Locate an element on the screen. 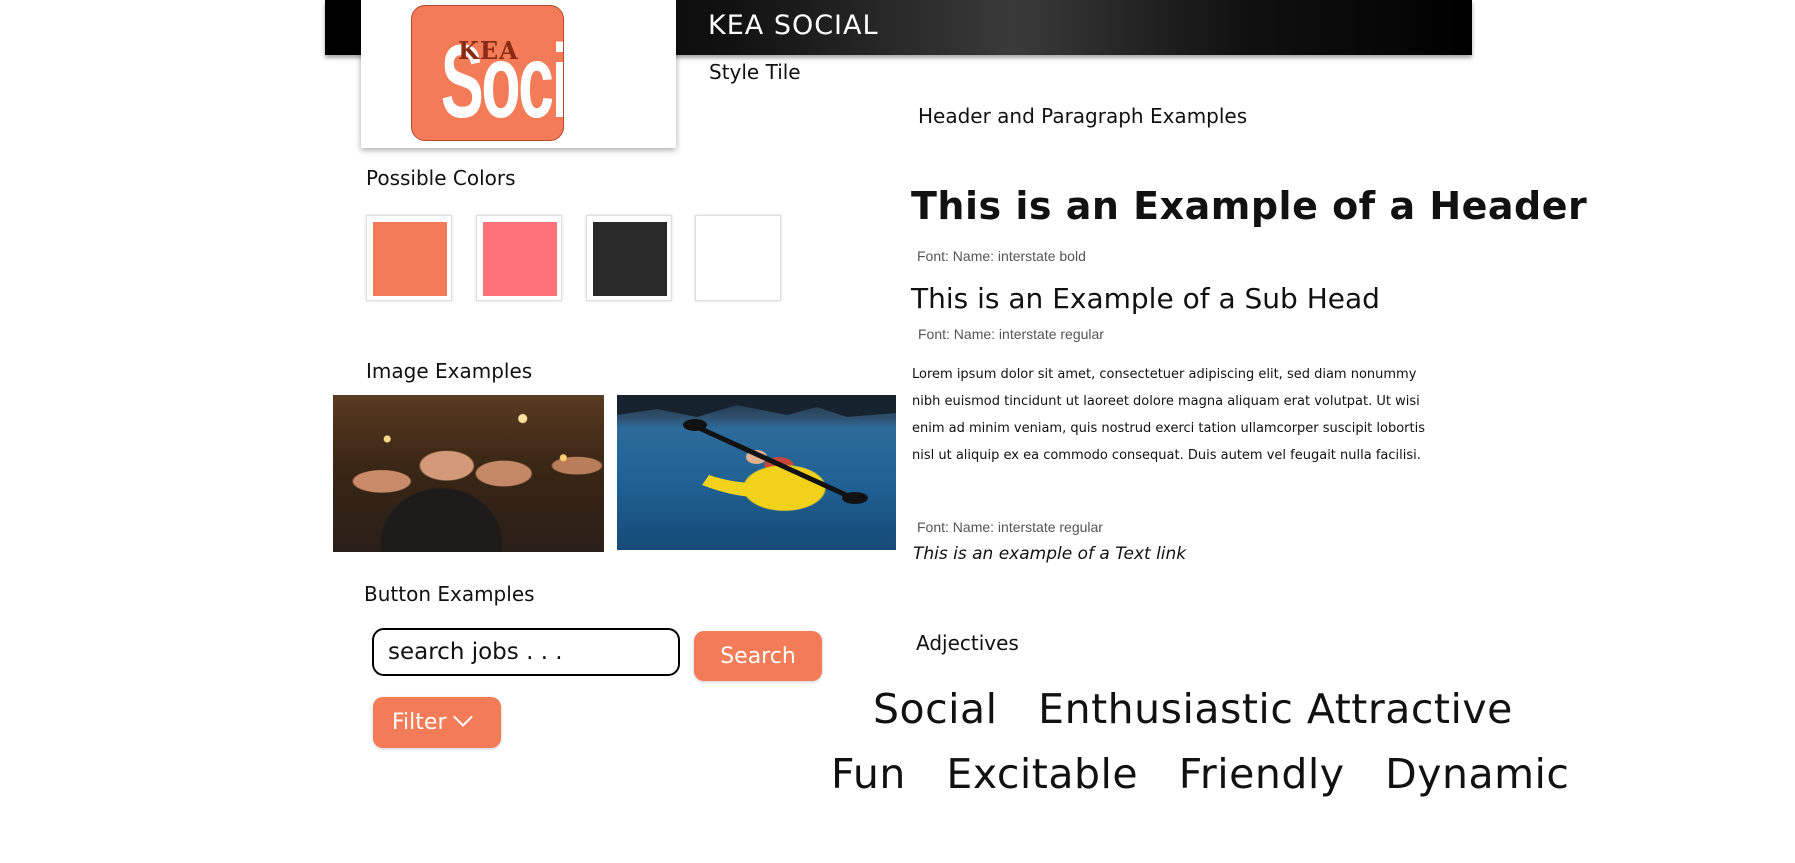 This screenshot has height=863, width=1795. adjective: Excitable is located at coordinates (1042, 774).